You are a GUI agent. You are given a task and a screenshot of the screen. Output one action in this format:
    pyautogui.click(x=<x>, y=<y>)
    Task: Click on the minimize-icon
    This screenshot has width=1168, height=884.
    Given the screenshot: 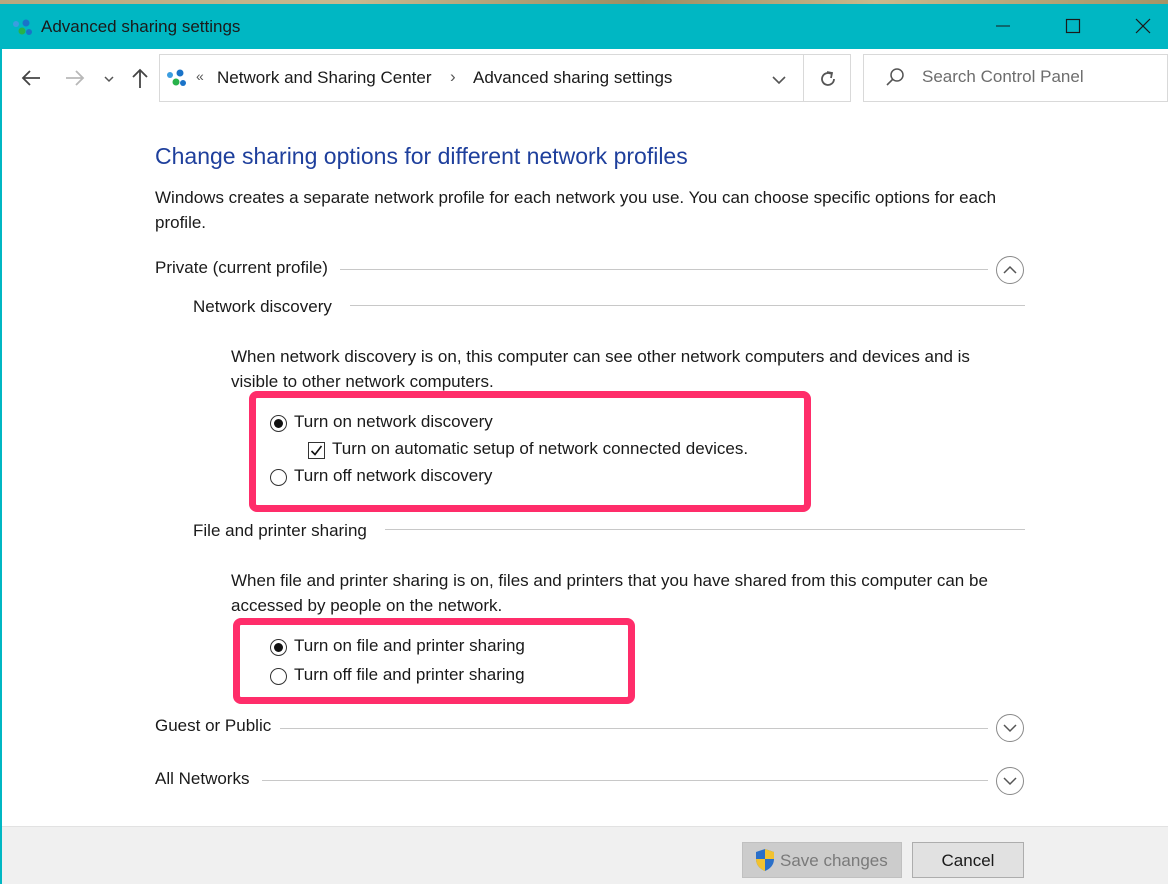 What is the action you would take?
    pyautogui.click(x=1003, y=26)
    